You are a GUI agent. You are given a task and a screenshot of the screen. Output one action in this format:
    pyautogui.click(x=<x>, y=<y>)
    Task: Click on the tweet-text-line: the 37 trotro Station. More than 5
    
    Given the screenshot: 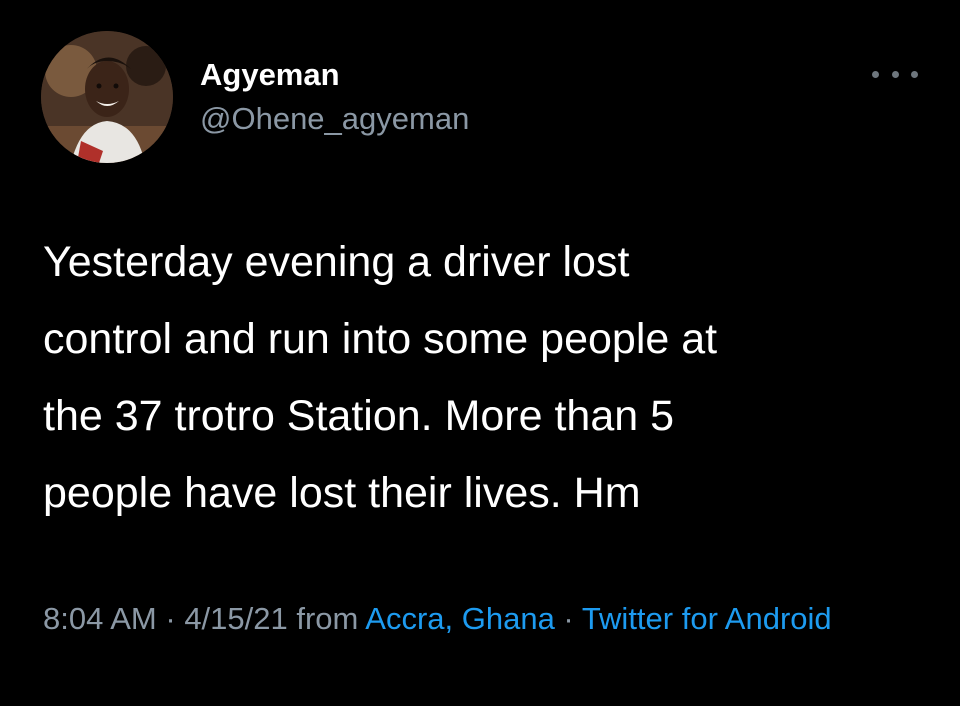 What is the action you would take?
    pyautogui.click(x=359, y=416)
    